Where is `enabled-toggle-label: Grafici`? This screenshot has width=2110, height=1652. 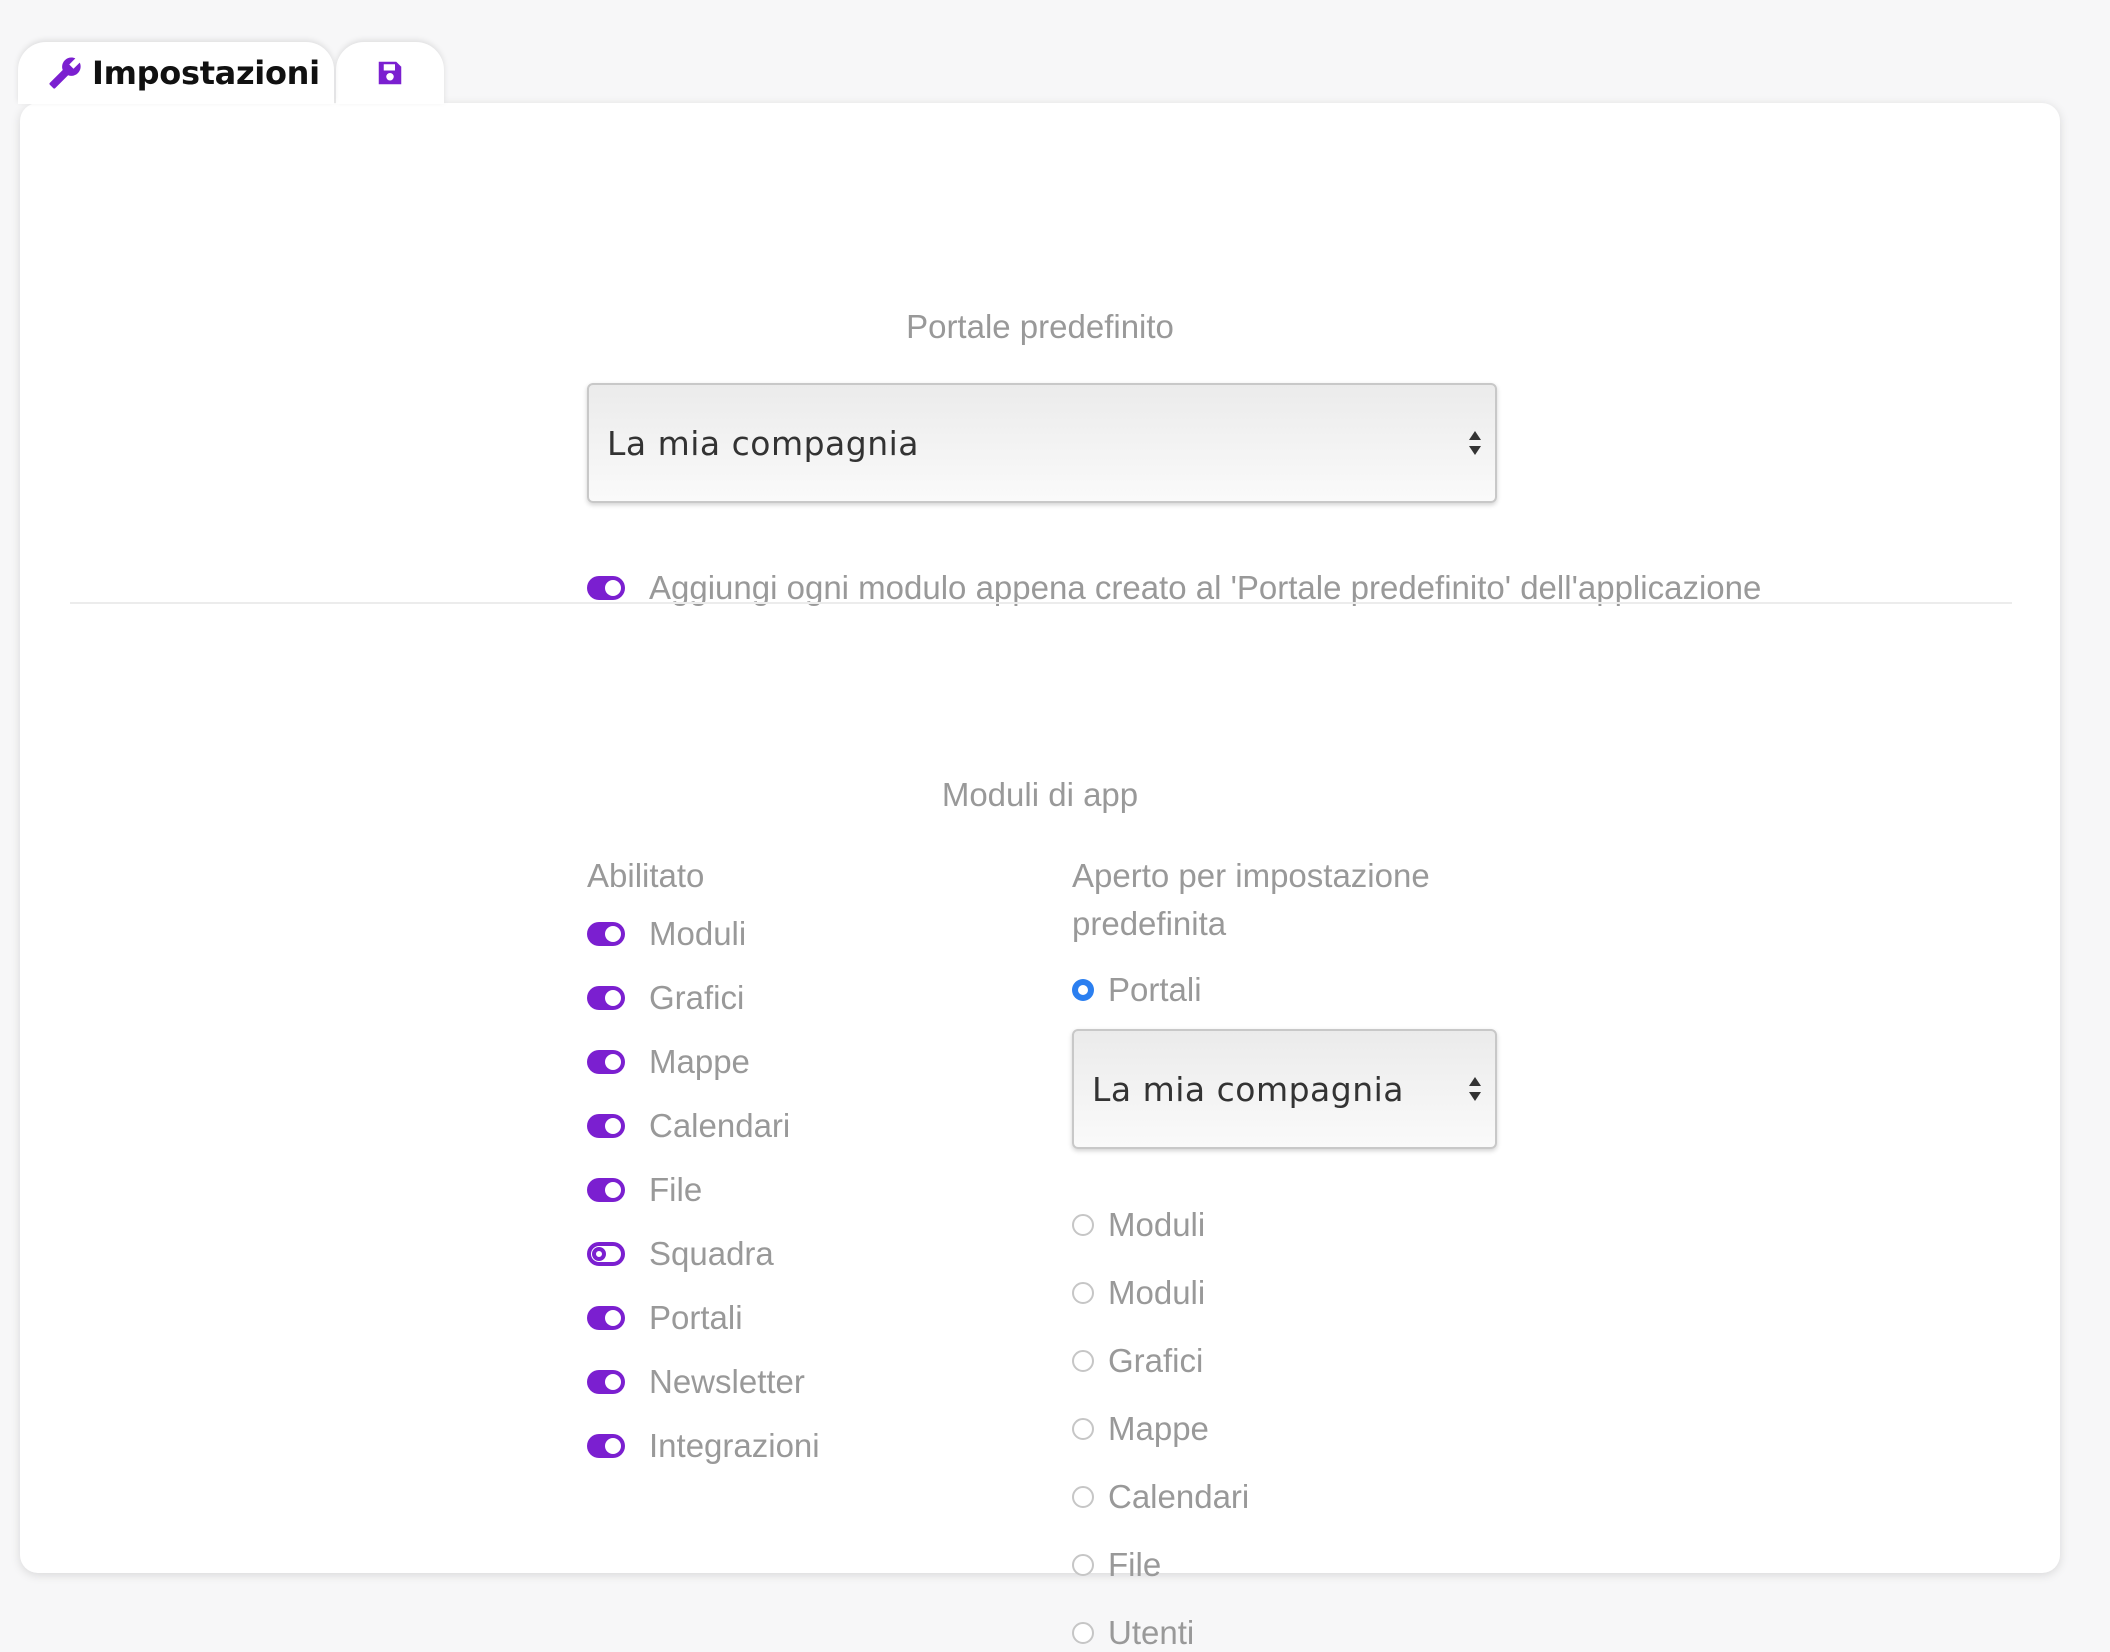
enabled-toggle-label: Grafici is located at coordinates (697, 997).